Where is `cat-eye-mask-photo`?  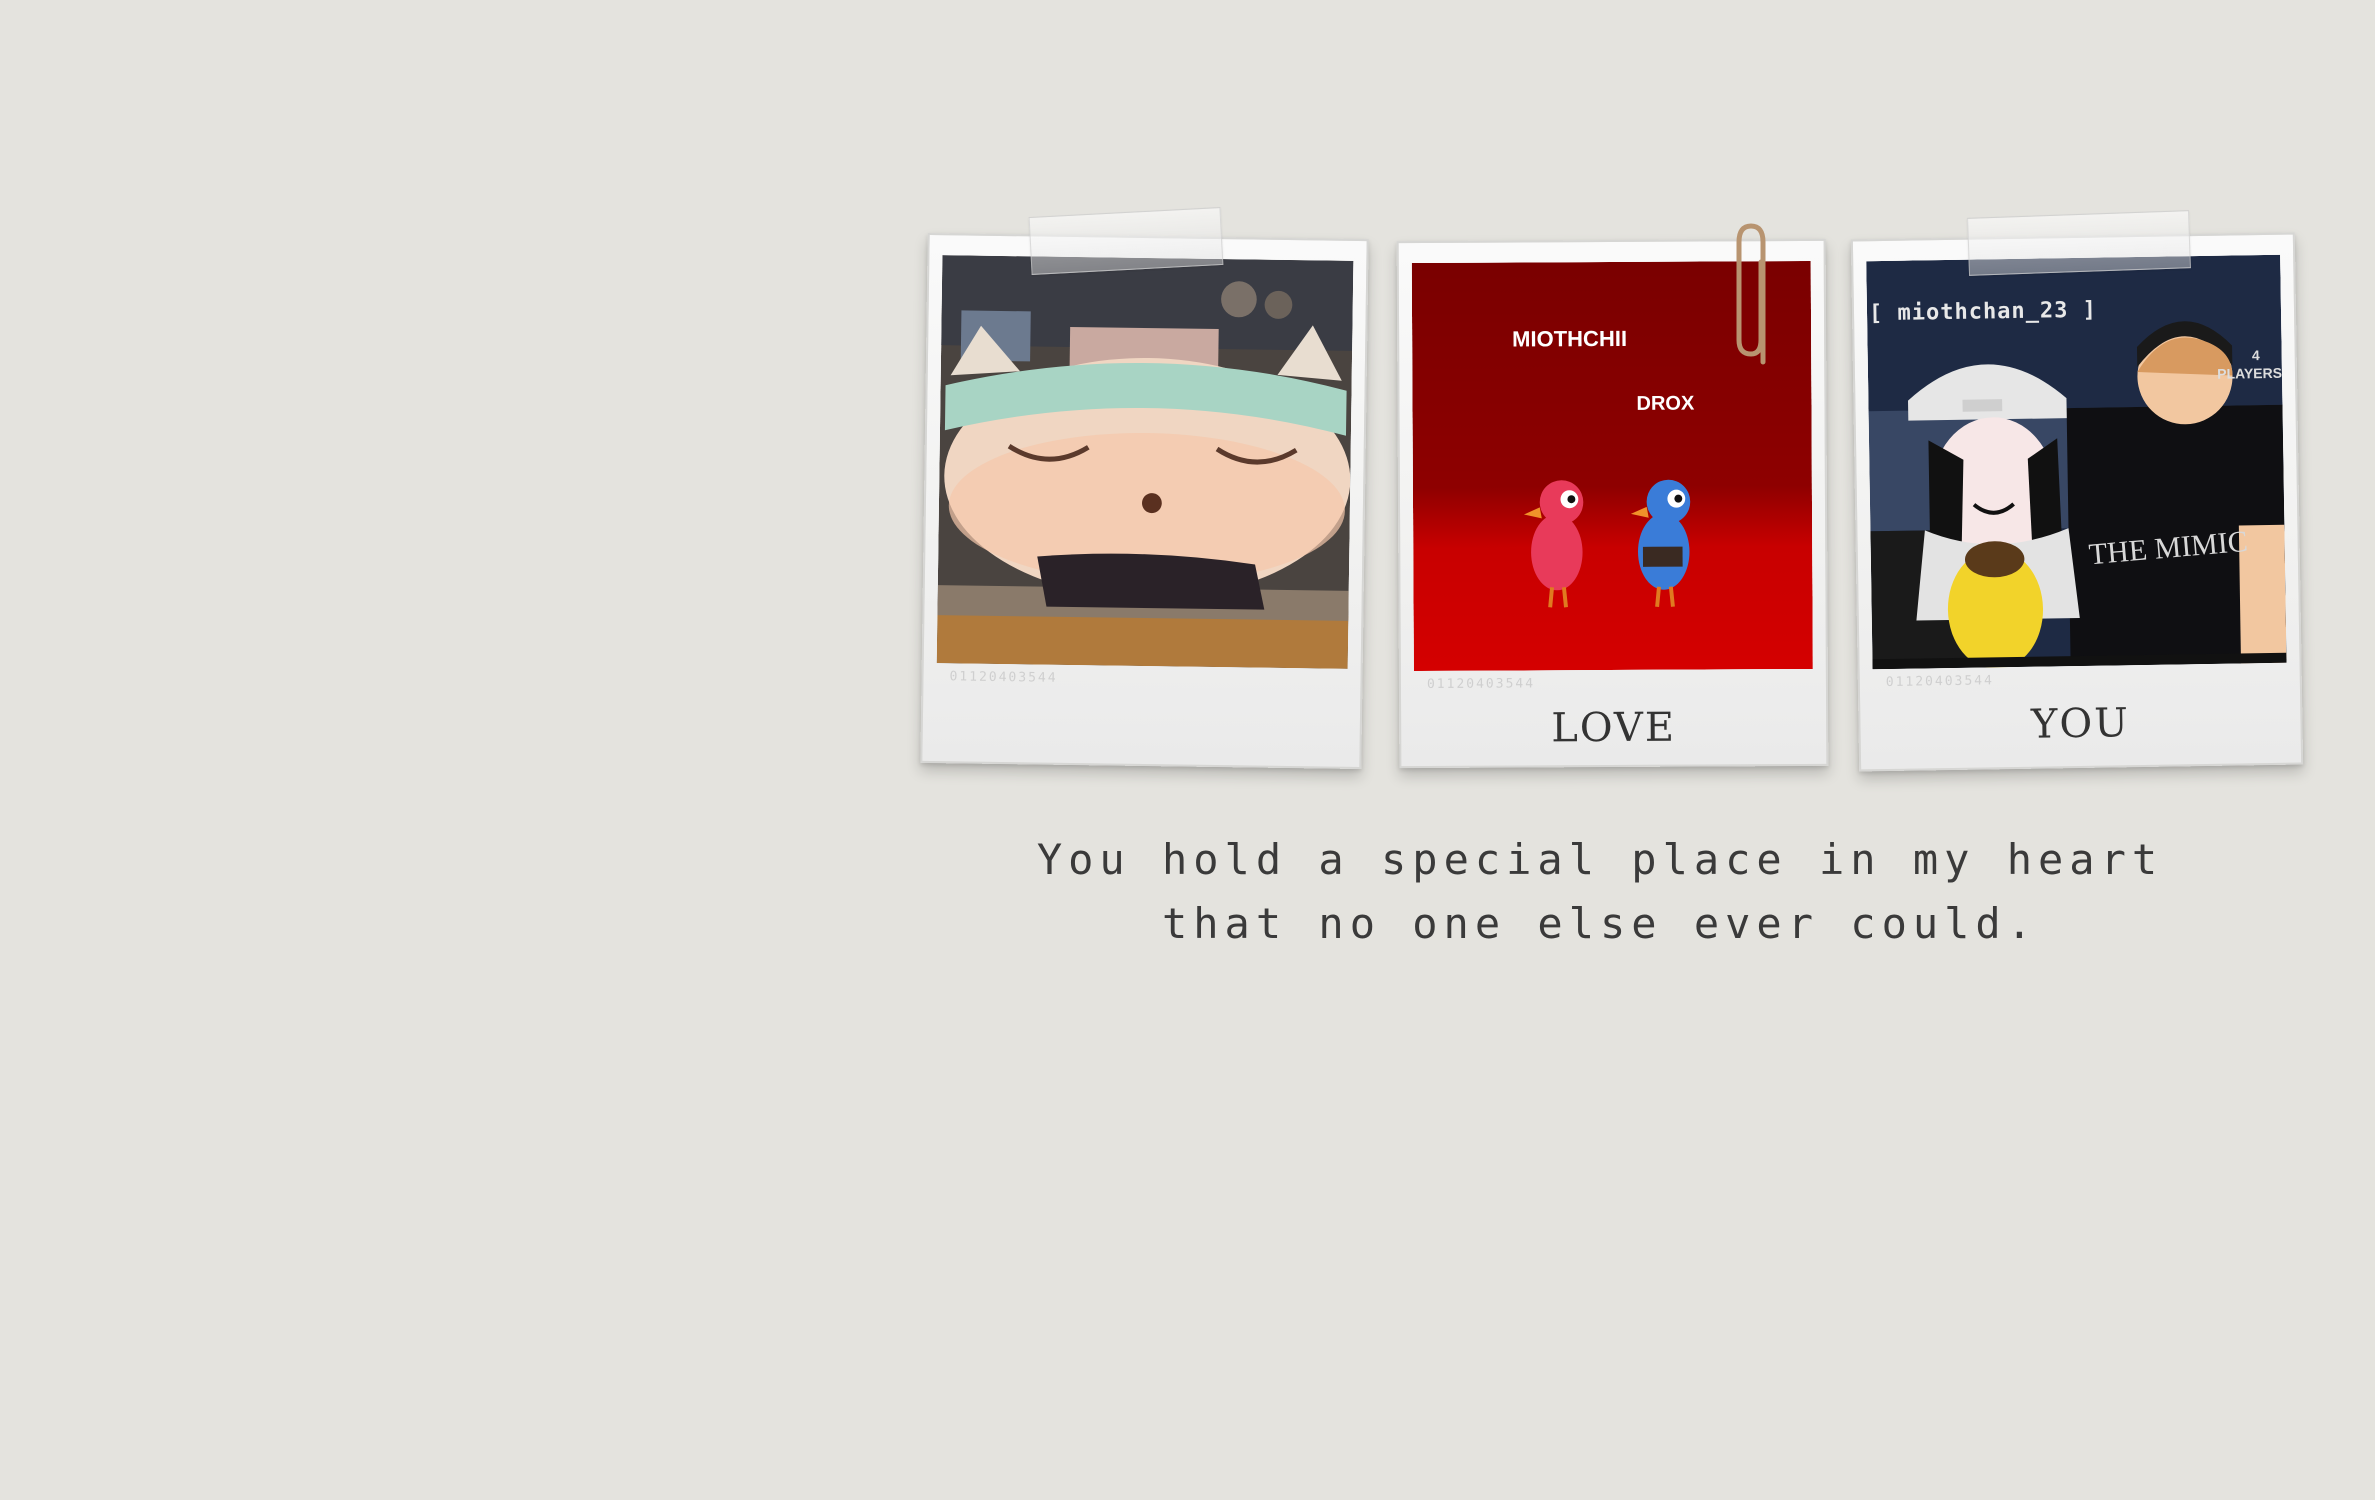
cat-eye-mask-photo is located at coordinates (1145, 462).